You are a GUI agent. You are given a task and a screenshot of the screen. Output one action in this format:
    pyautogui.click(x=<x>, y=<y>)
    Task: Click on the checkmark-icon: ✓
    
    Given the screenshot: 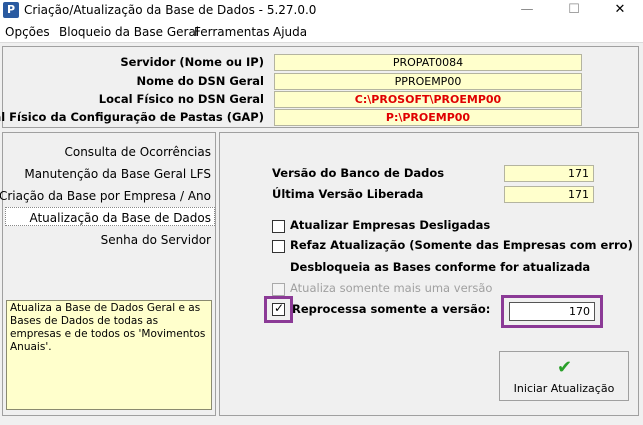 What is the action you would take?
    pyautogui.click(x=279, y=308)
    